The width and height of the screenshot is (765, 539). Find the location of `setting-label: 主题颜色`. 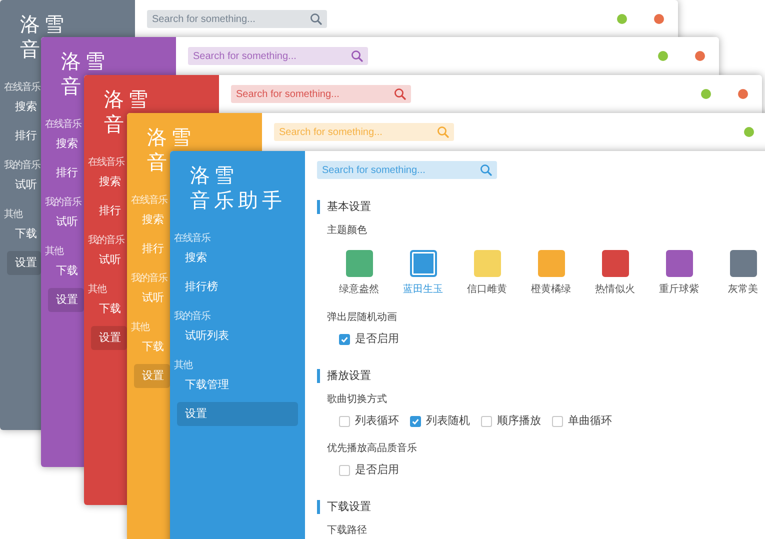

setting-label: 主题颜色 is located at coordinates (347, 231).